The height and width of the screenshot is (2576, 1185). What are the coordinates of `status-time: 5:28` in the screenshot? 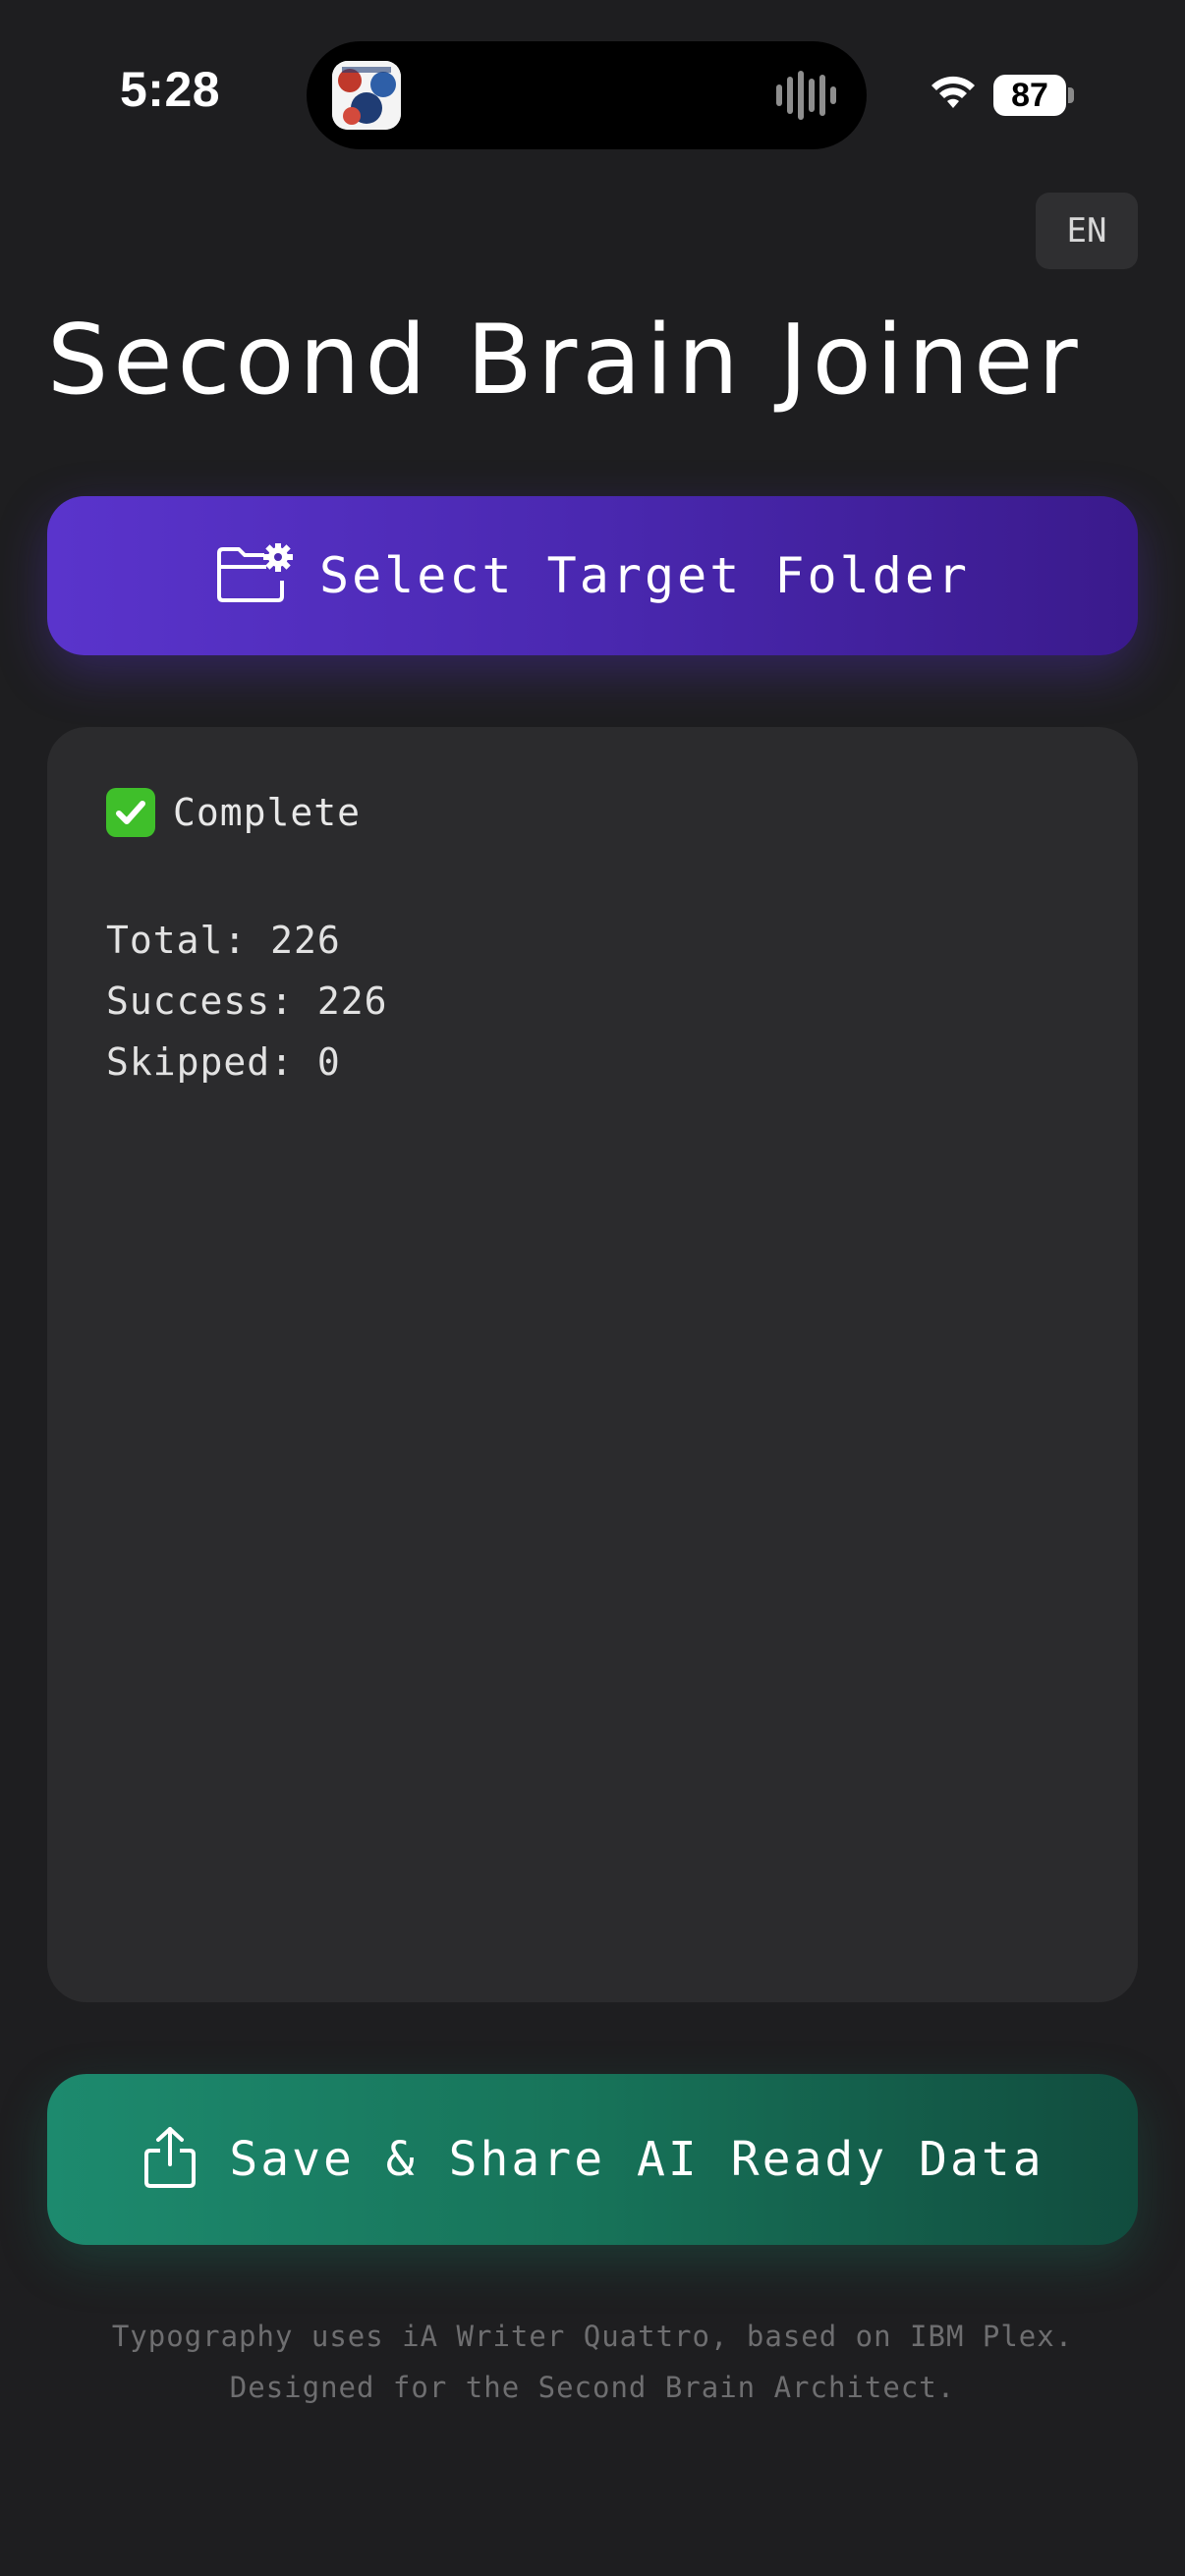 It's located at (170, 89).